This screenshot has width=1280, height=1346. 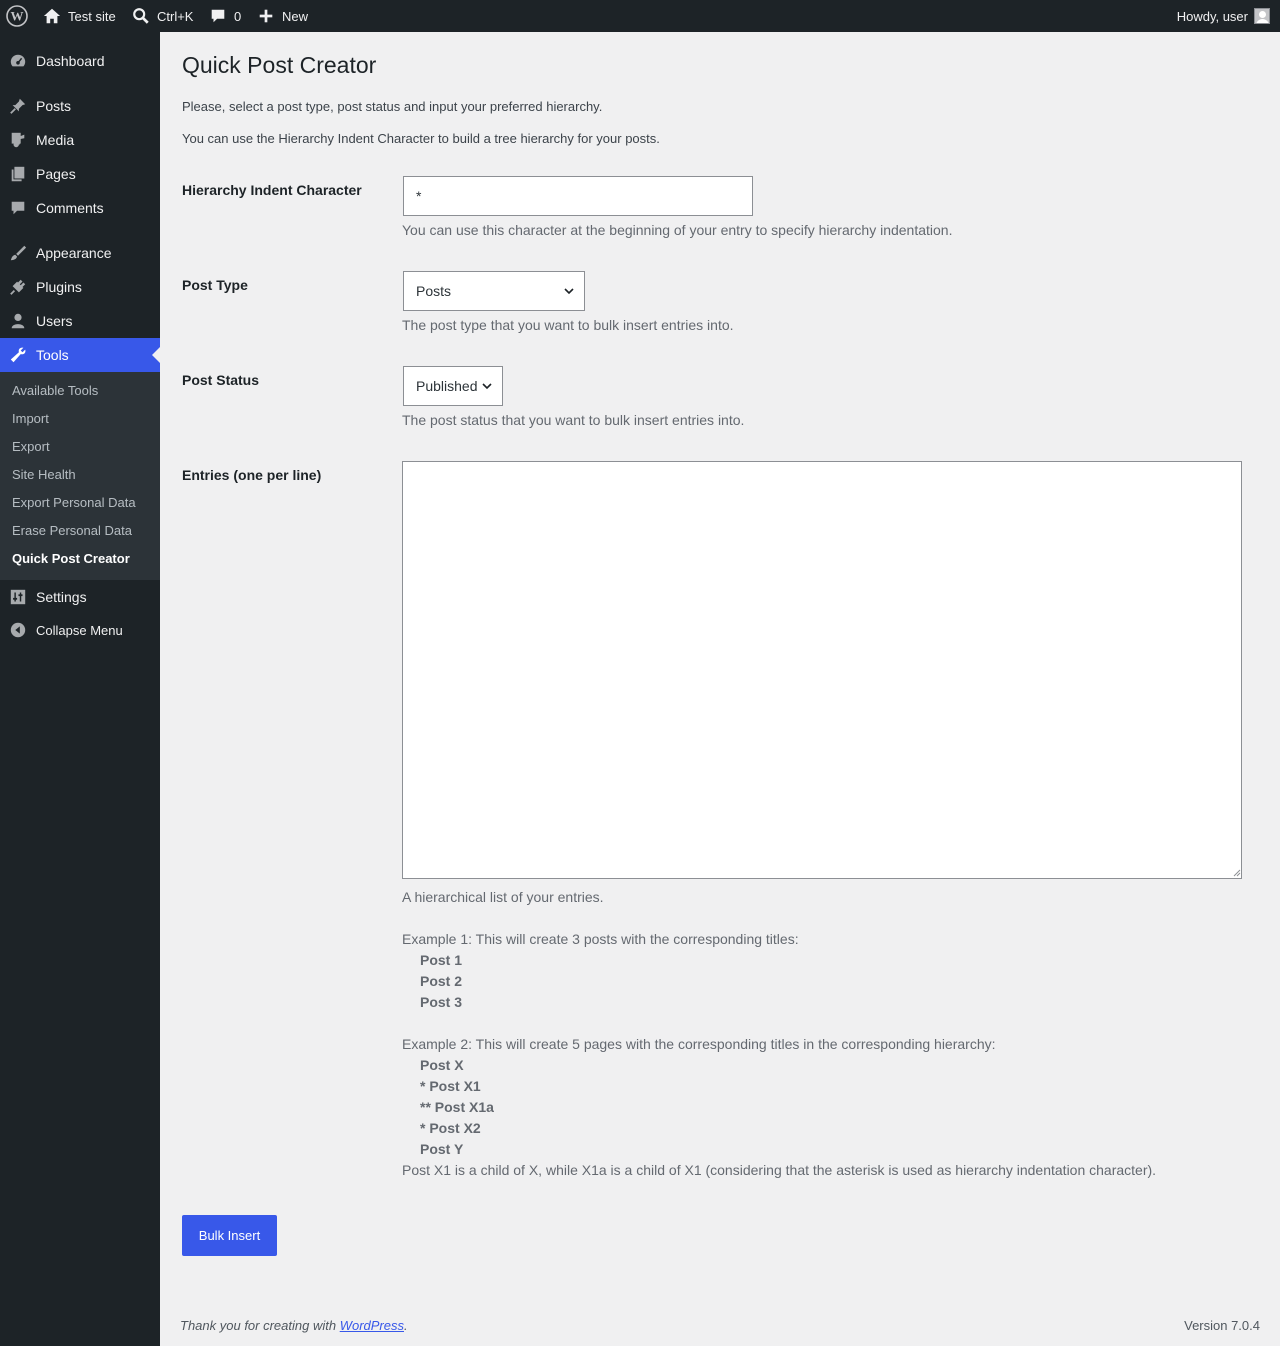 What do you see at coordinates (252, 475) in the screenshot?
I see `entries-label: Entries (one per line)` at bounding box center [252, 475].